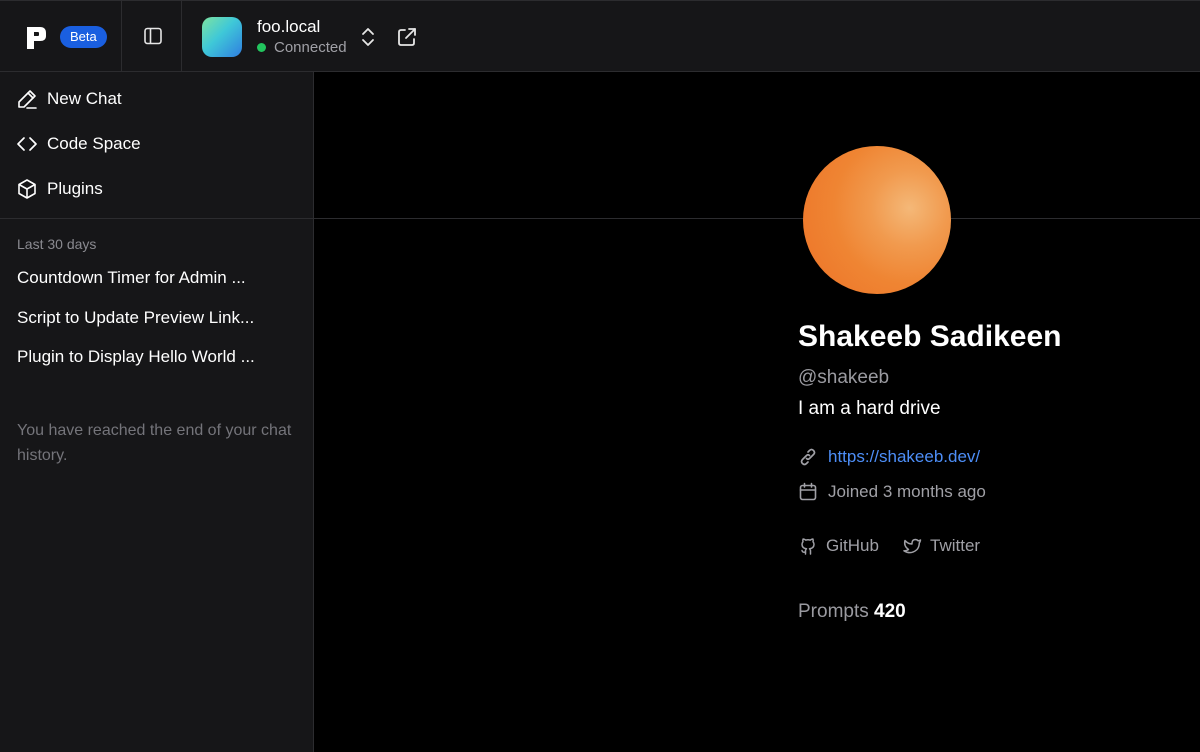 Image resolution: width=1200 pixels, height=752 pixels. I want to click on profile-website: https://shakeeb.dev/, so click(889, 457).